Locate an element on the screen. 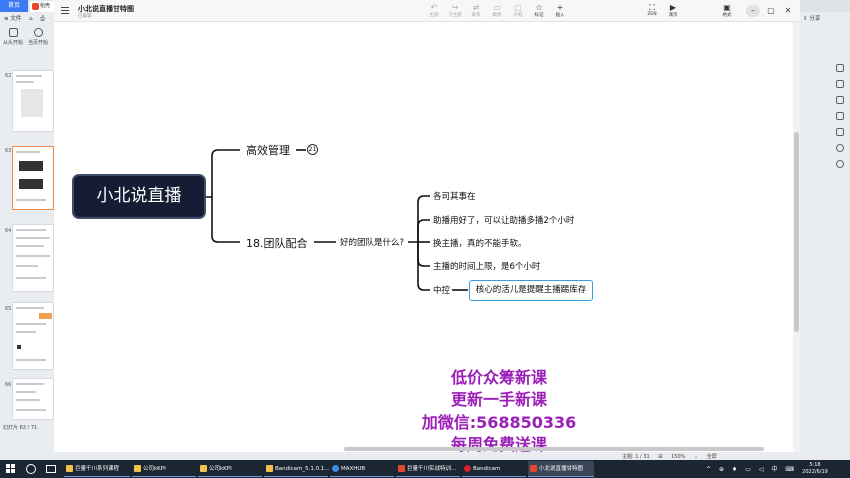 The width and height of the screenshot is (850, 478). help-icon is located at coordinates (840, 164).